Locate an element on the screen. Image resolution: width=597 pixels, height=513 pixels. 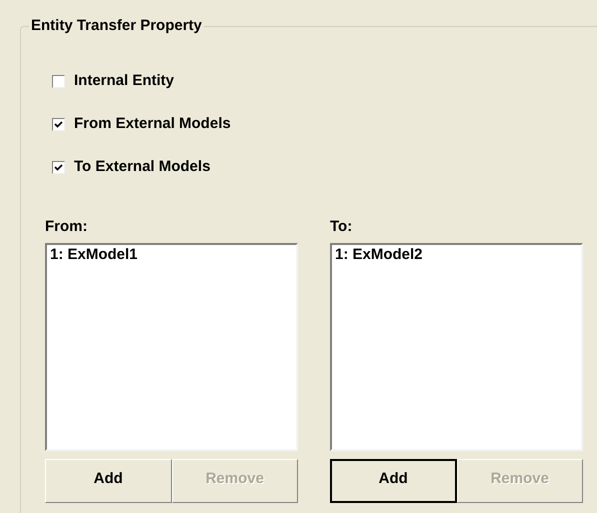
checkbox-label: Internal Entity is located at coordinates (124, 80).